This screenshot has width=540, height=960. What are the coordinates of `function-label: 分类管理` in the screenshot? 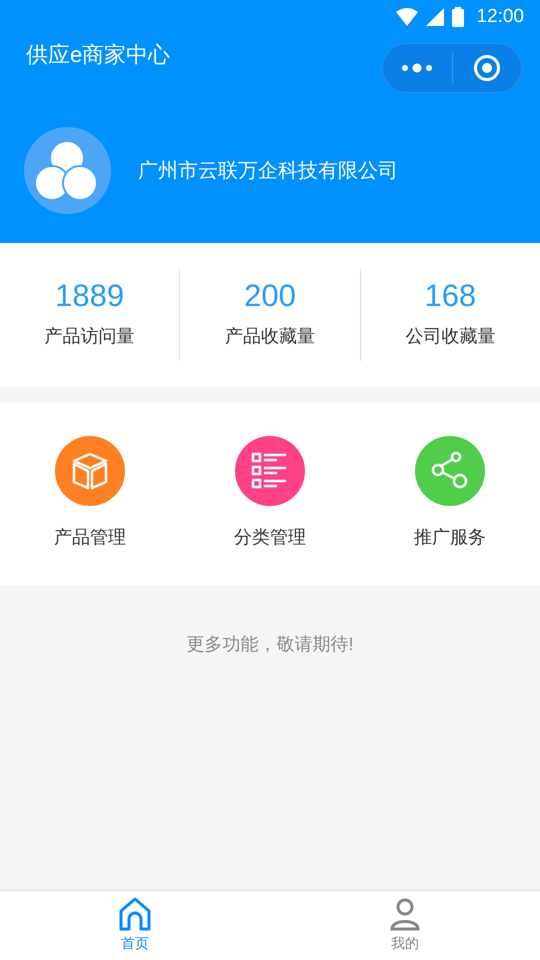 It's located at (270, 537).